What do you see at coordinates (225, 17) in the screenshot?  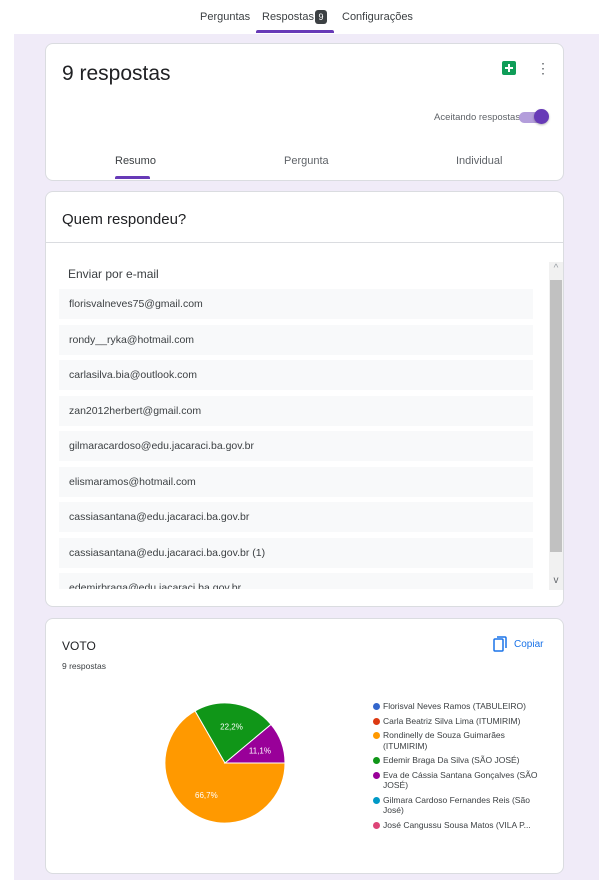 I see `tab-perguntas: Perguntas` at bounding box center [225, 17].